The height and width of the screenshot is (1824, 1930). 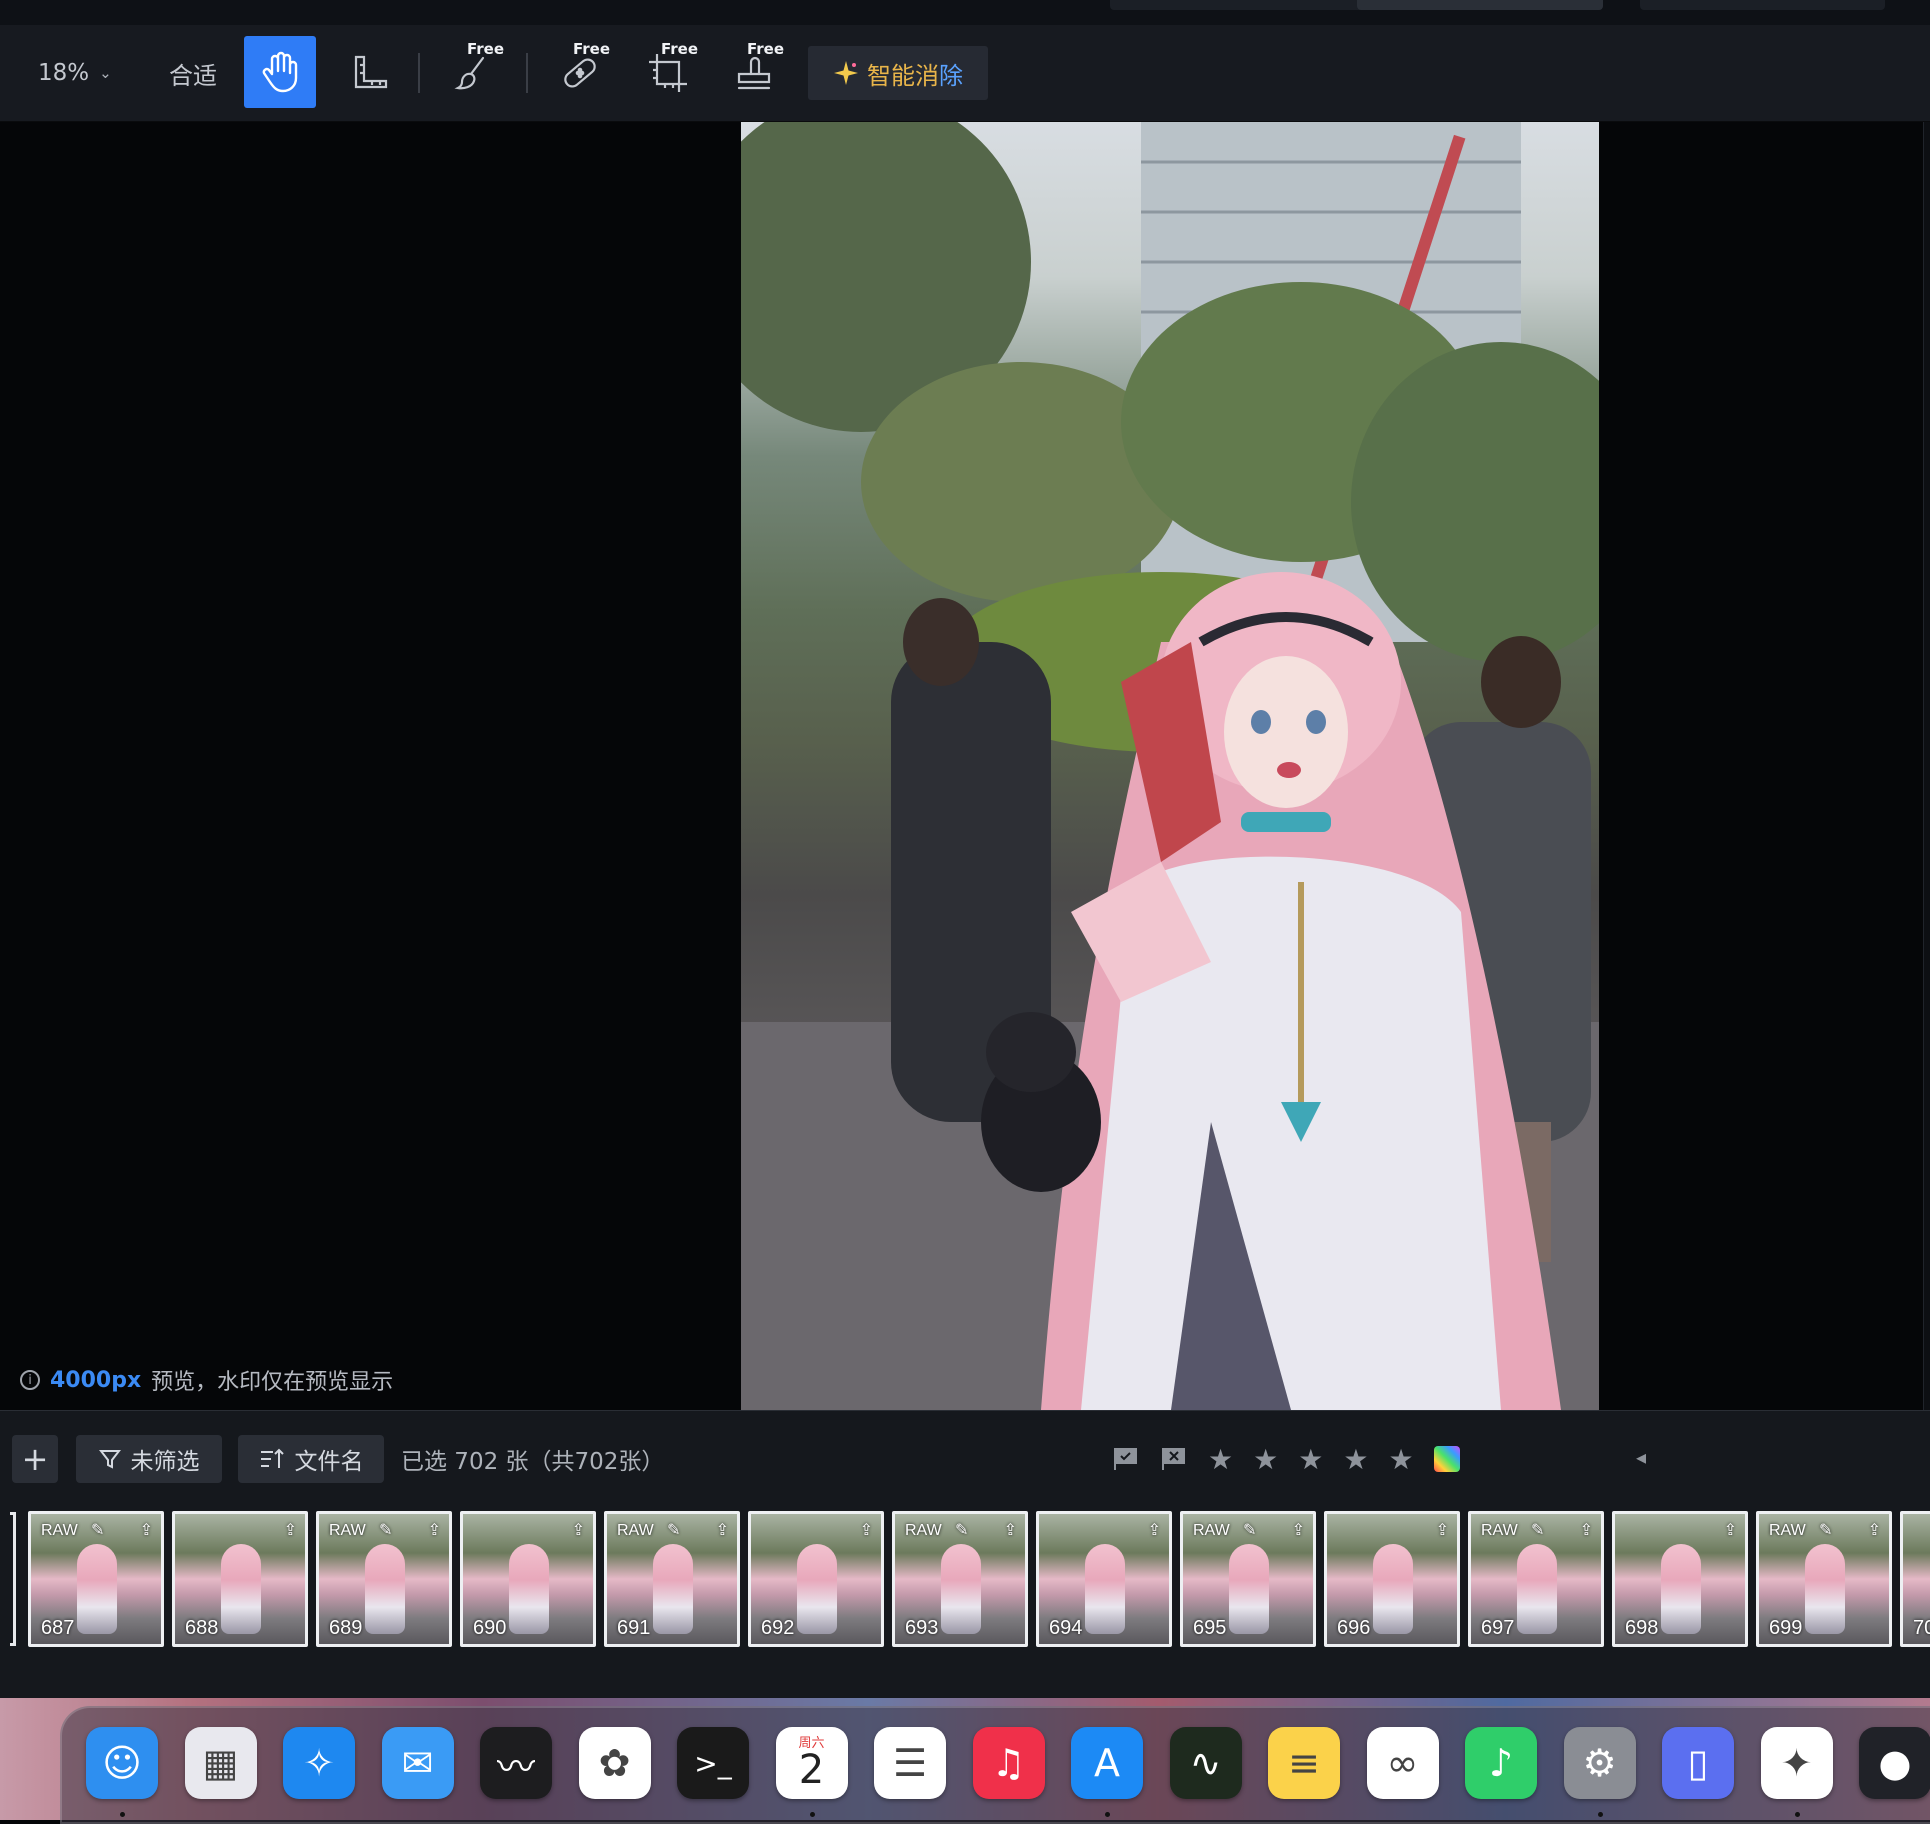 I want to click on zoom-value: 18%, so click(x=64, y=73).